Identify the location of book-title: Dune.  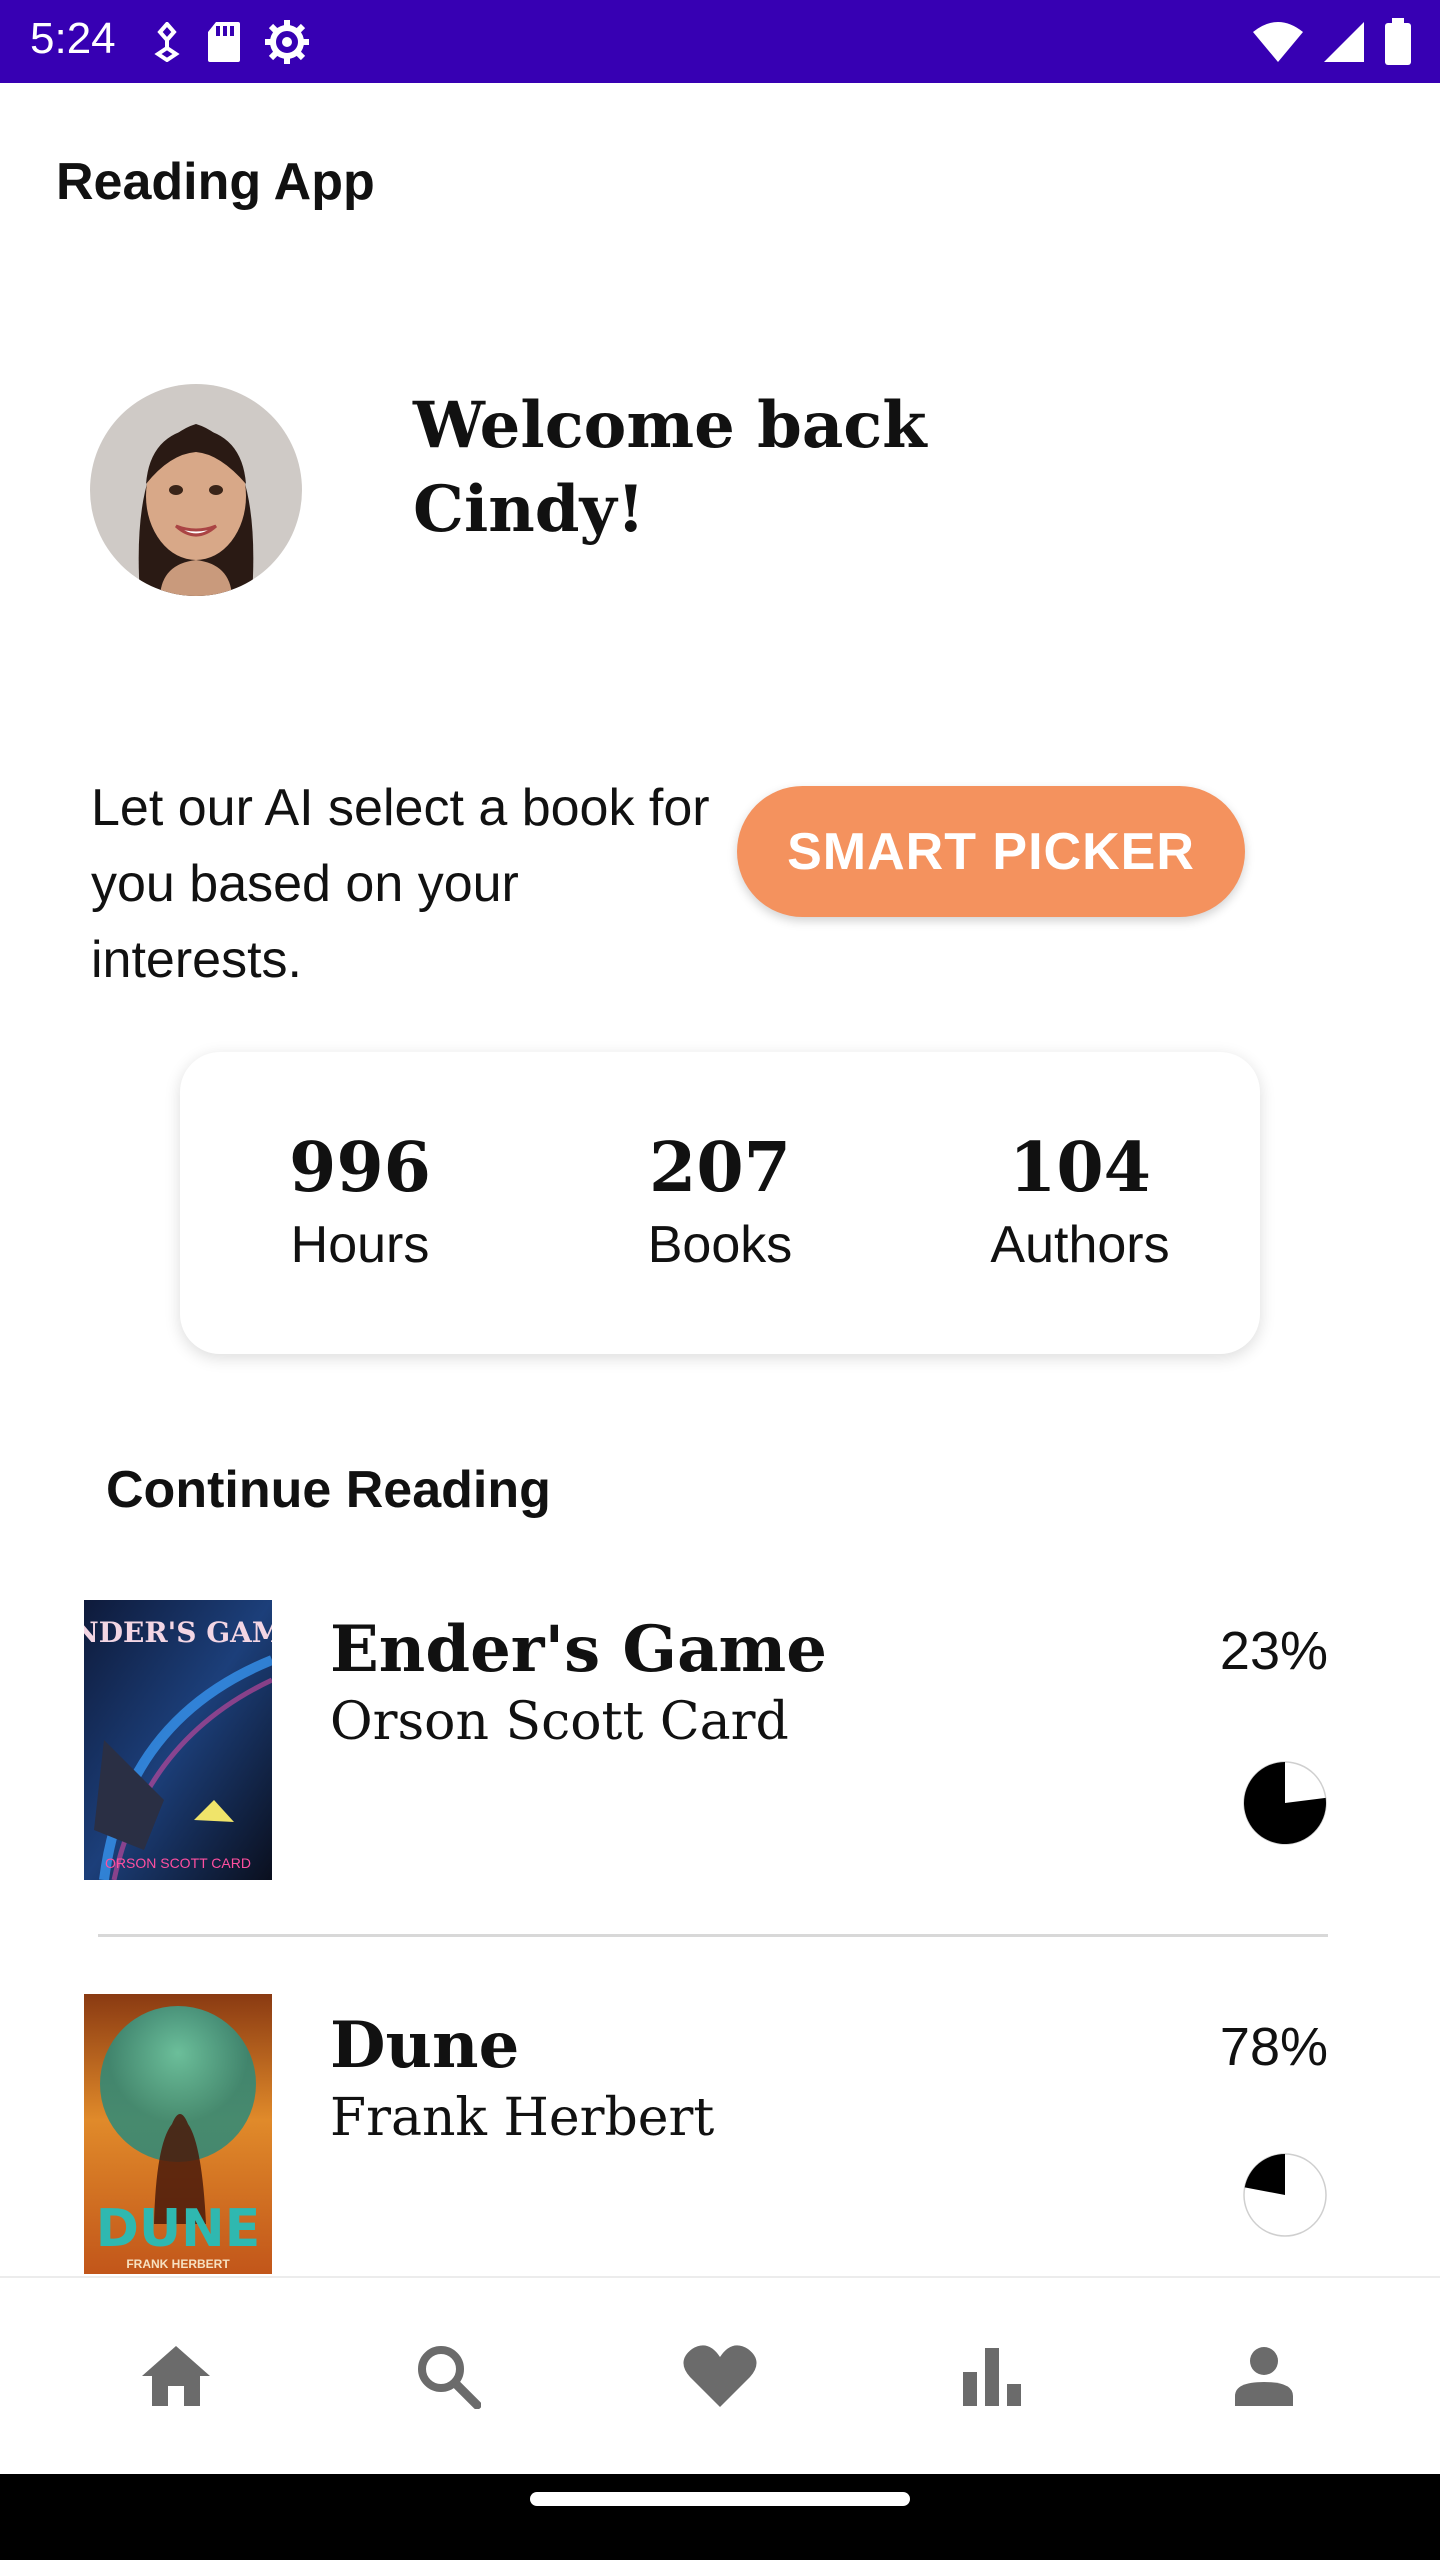
(425, 2045).